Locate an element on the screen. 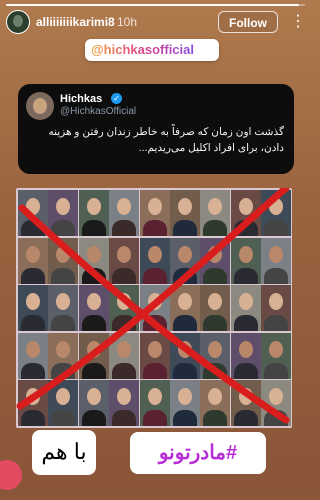 The width and height of the screenshot is (320, 500). sticker-together: با هم is located at coordinates (64, 452).